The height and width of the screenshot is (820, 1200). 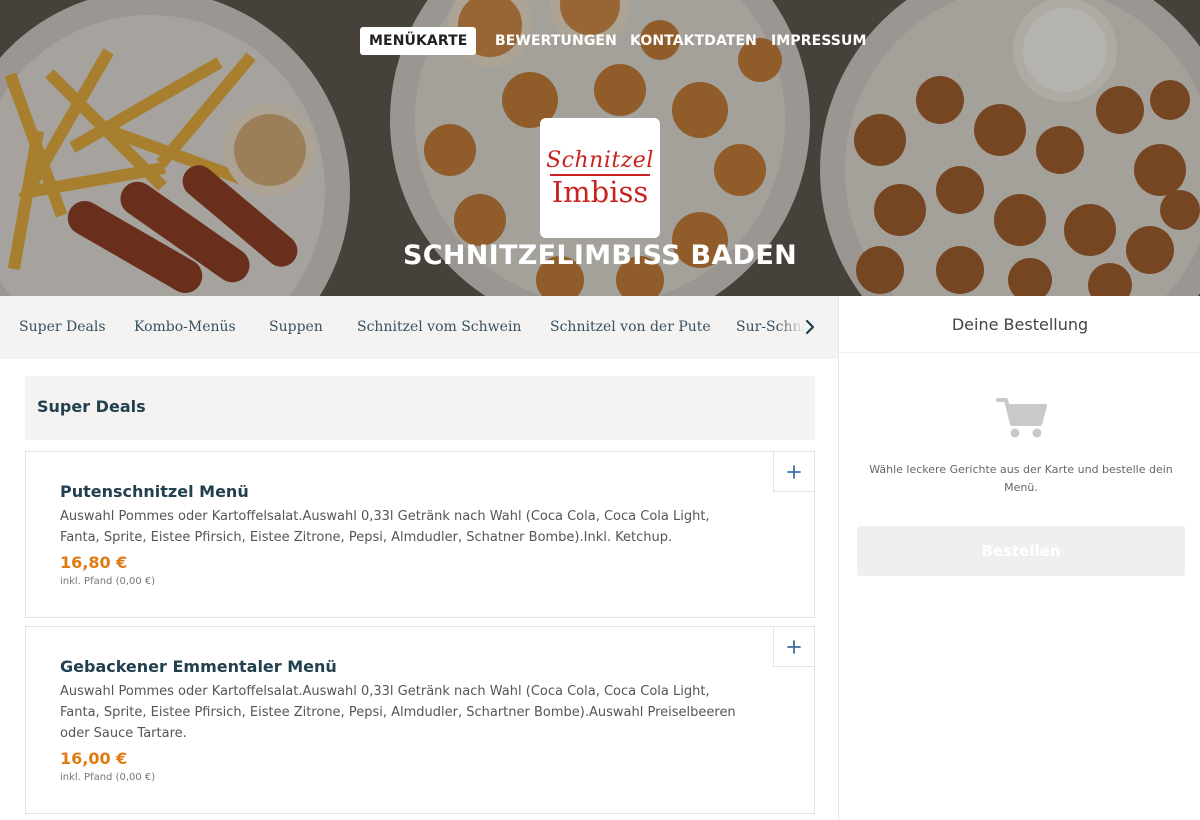 I want to click on dish-name: Gebackener Emmentaler Menü, so click(x=198, y=666).